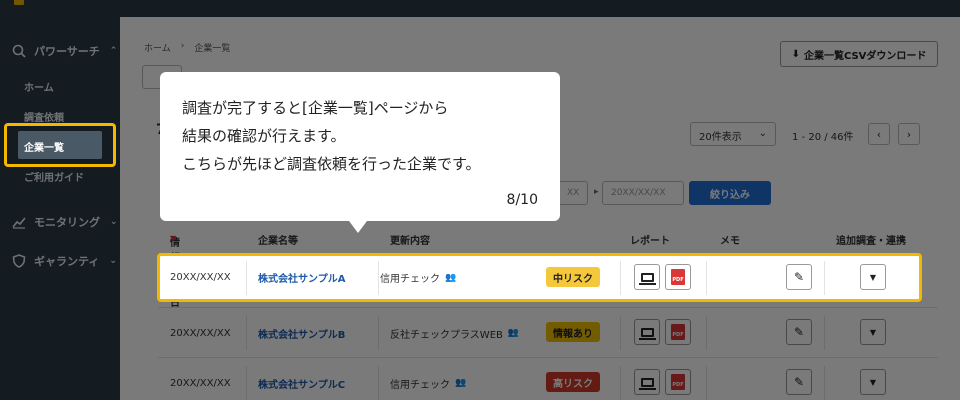 Image resolution: width=960 pixels, height=400 pixels. What do you see at coordinates (187, 47) in the screenshot?
I see `breadcrumb: ホーム › 企業一覧` at bounding box center [187, 47].